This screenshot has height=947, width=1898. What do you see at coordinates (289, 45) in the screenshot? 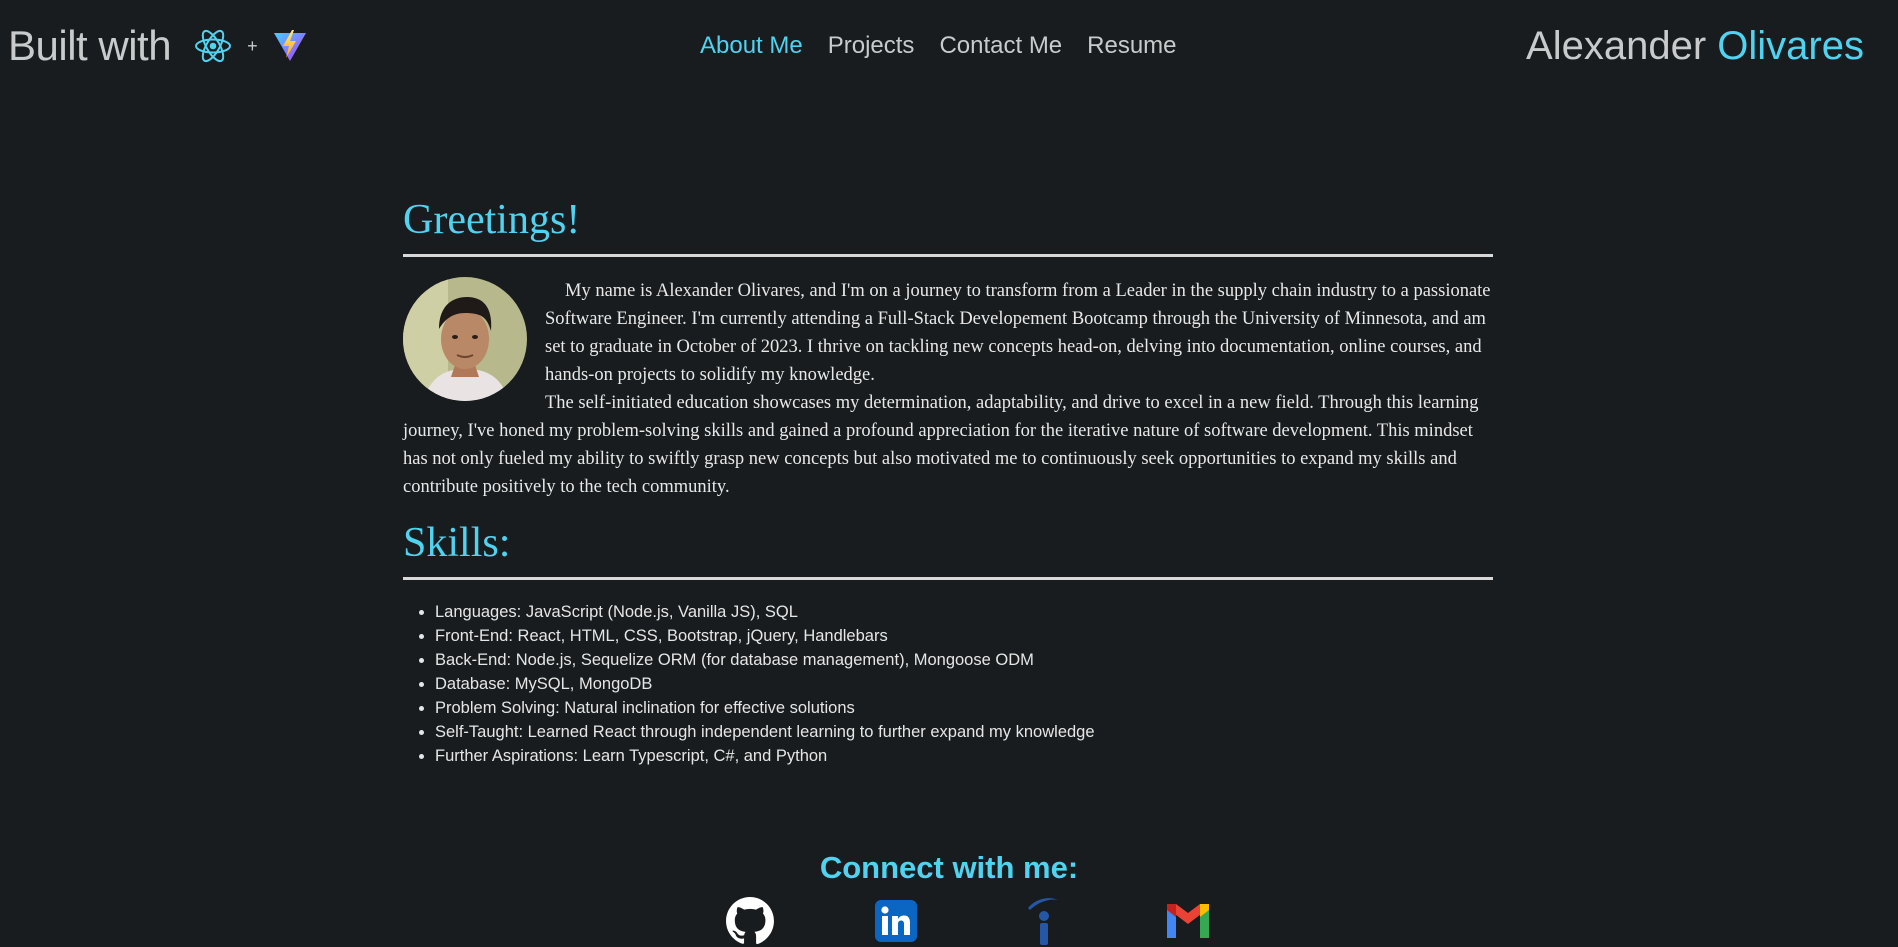
I see `vite-icon` at bounding box center [289, 45].